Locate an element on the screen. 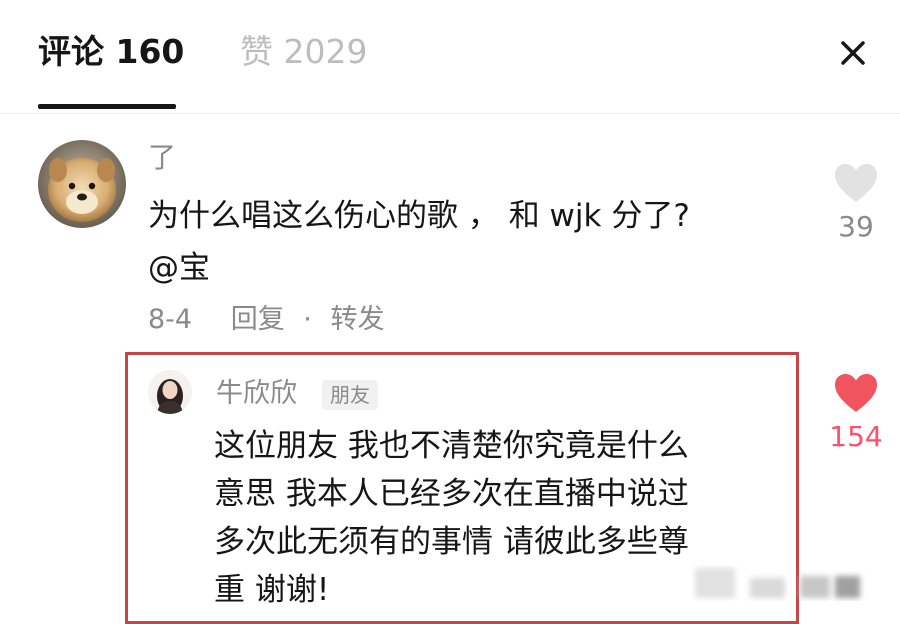 Image resolution: width=900 pixels, height=624 pixels. dog-avatar-image is located at coordinates (82, 184).